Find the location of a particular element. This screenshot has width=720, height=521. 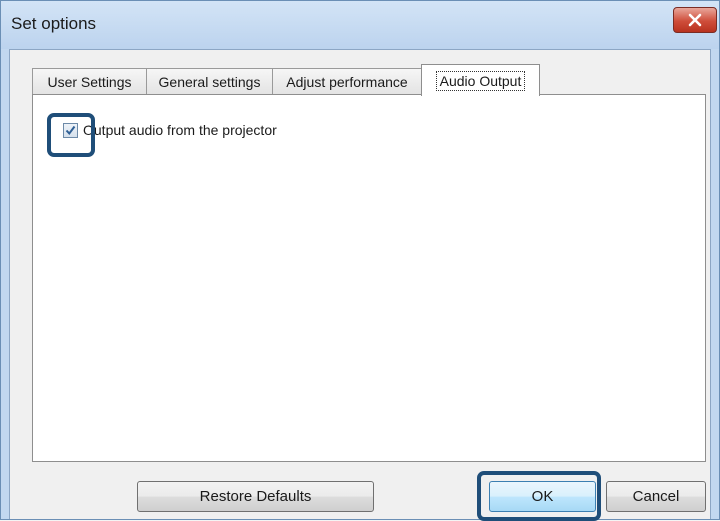

button-label: Cancel is located at coordinates (656, 496).